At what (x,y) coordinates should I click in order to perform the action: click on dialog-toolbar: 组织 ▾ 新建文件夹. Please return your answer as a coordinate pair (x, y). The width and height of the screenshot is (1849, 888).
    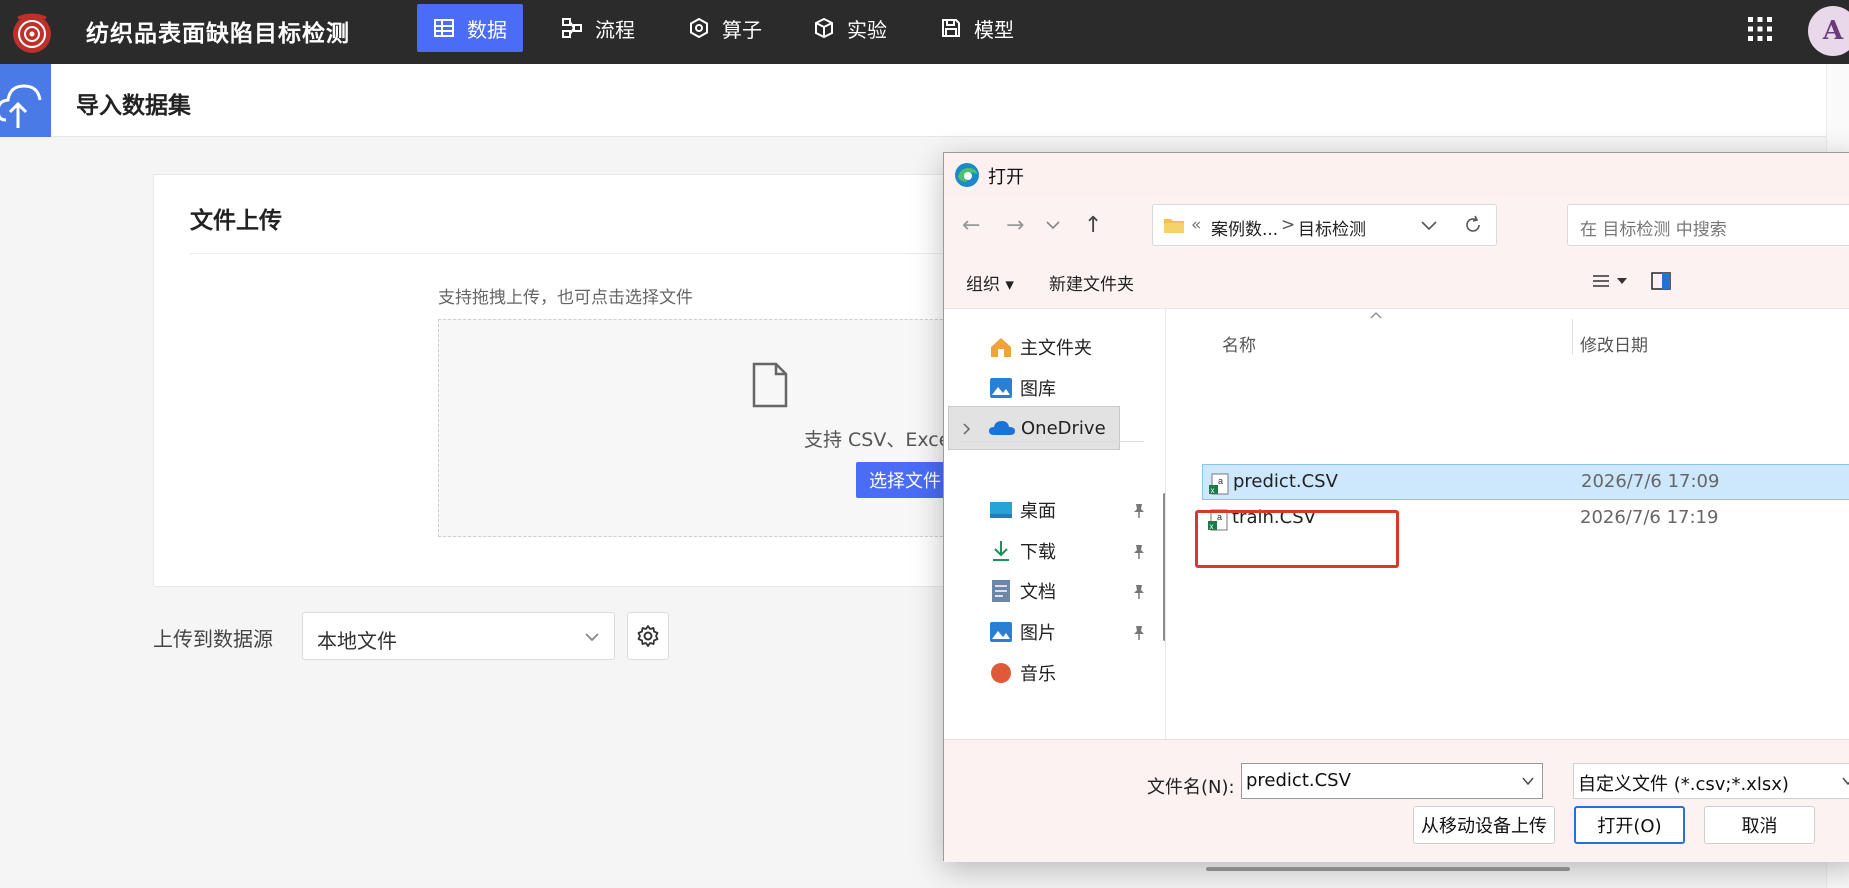
    Looking at the image, I should click on (1396, 281).